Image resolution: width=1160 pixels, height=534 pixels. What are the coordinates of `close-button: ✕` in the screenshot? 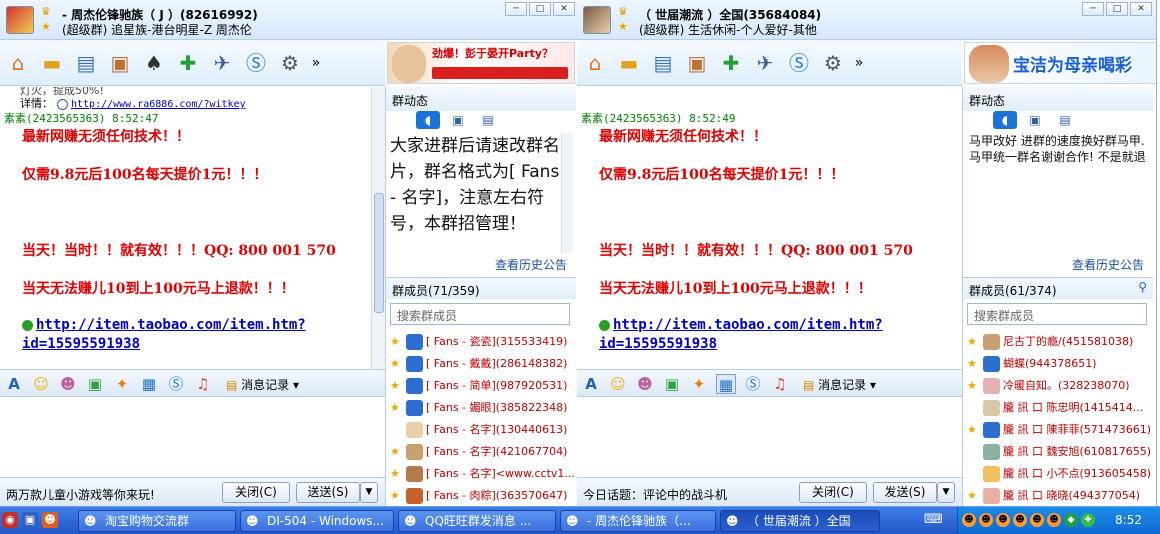 It's located at (1141, 9).